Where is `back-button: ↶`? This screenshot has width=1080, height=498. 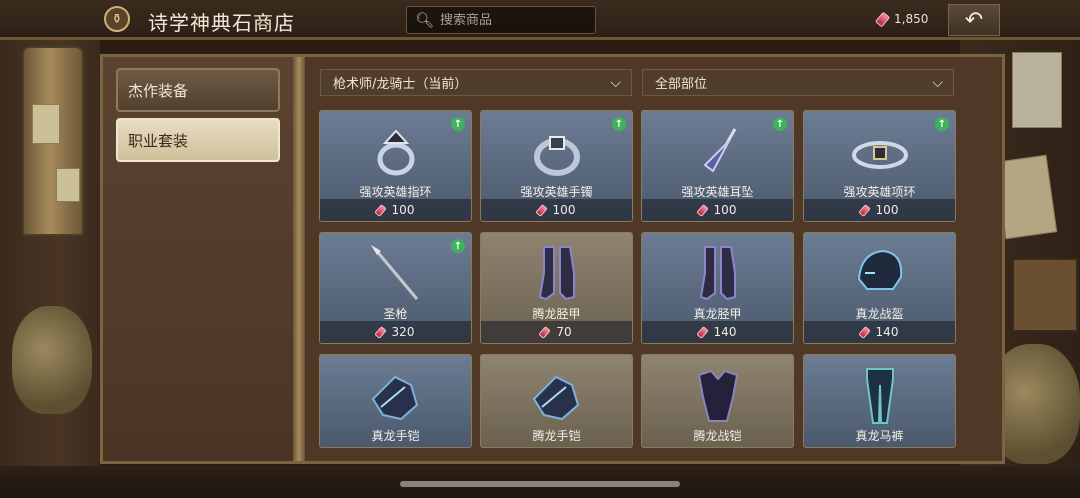
back-button: ↶ is located at coordinates (974, 20).